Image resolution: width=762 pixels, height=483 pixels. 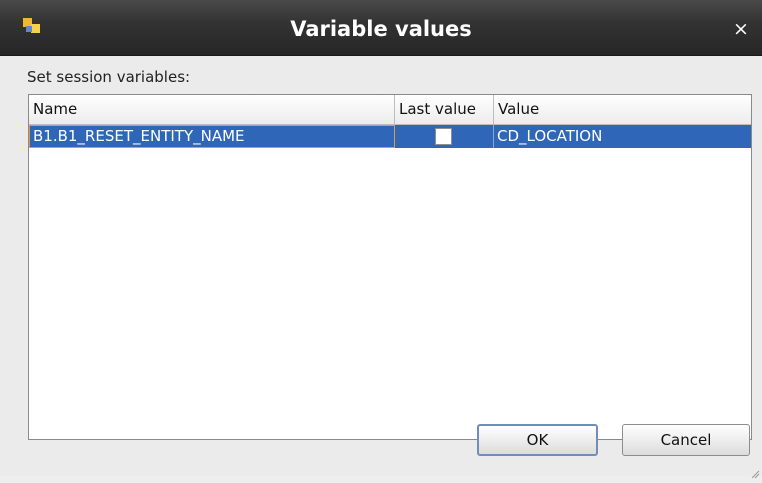 What do you see at coordinates (537, 440) in the screenshot?
I see `ok-button: OK` at bounding box center [537, 440].